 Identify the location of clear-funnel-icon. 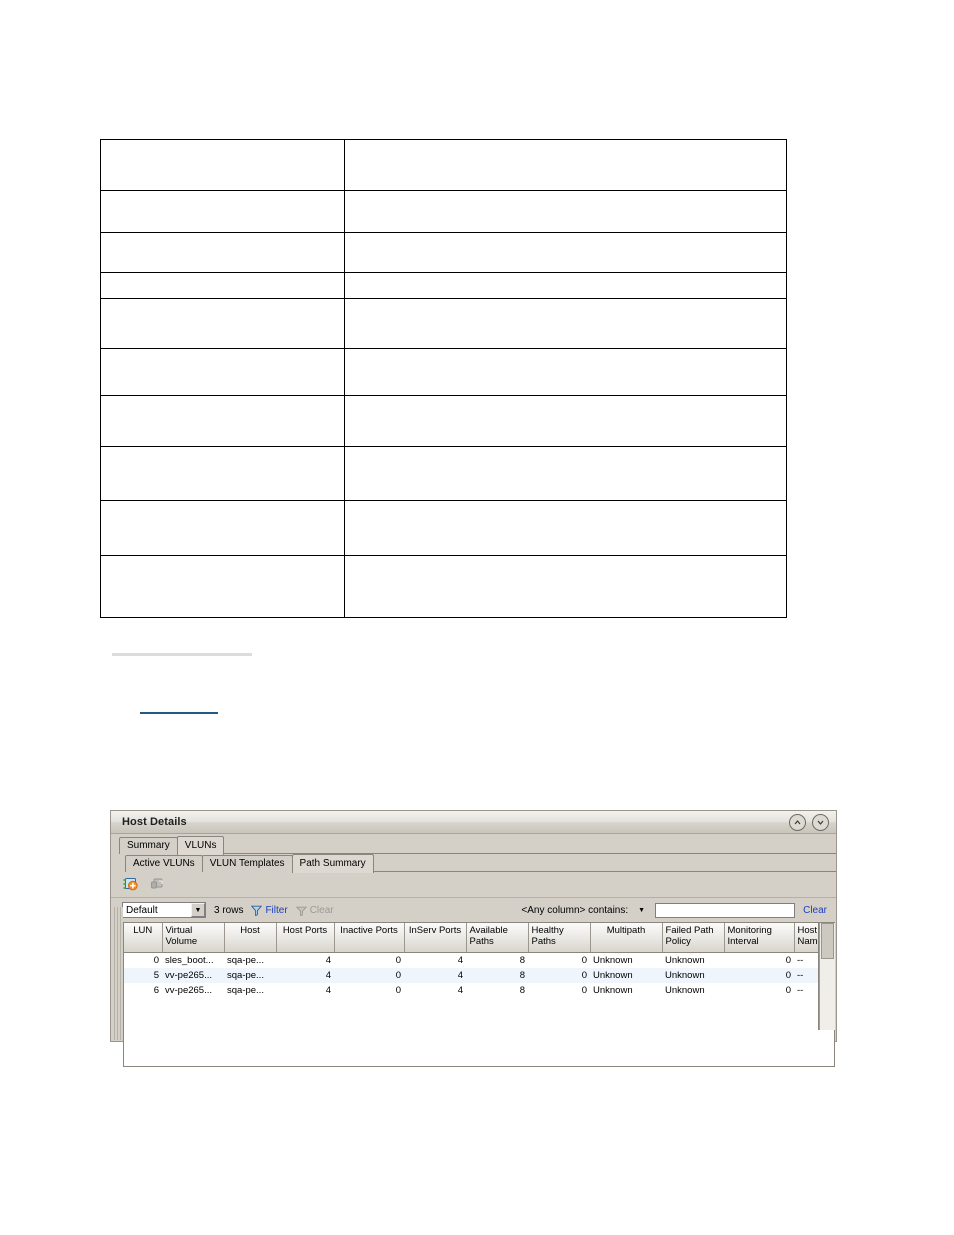
(301, 911).